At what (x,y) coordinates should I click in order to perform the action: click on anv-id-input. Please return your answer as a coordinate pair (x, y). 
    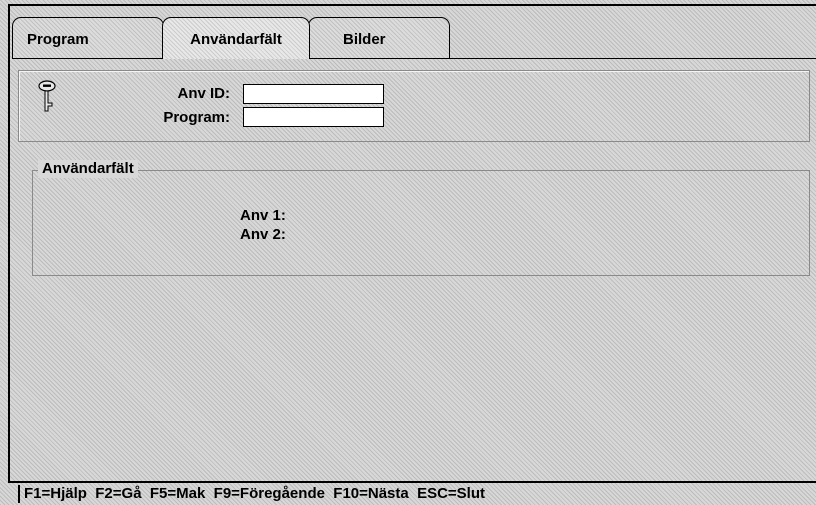
    Looking at the image, I should click on (313, 94).